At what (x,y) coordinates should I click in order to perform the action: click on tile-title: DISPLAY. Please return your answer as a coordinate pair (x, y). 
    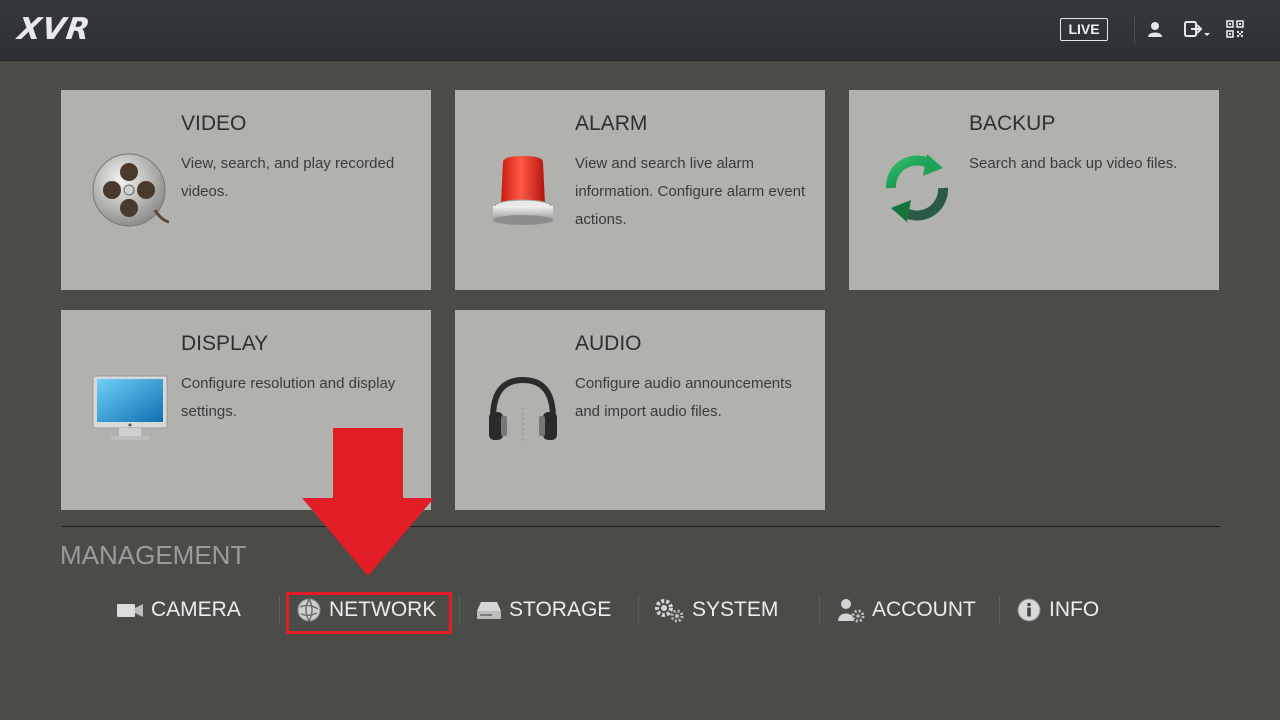
    Looking at the image, I should click on (224, 344).